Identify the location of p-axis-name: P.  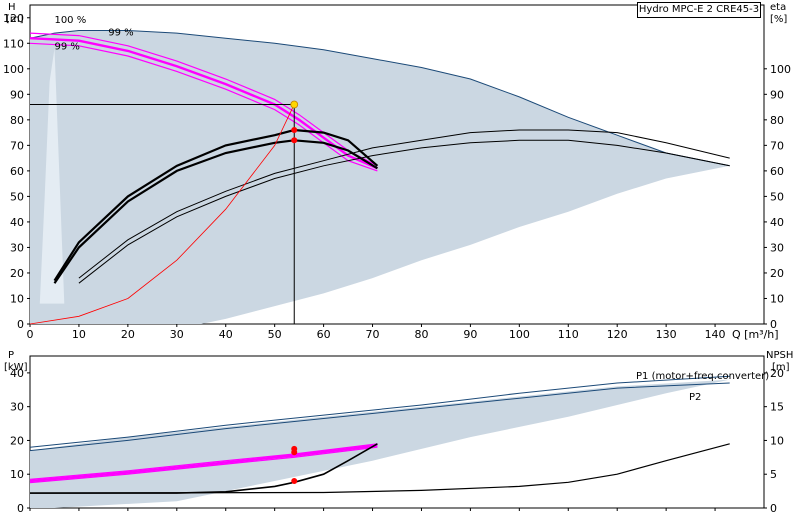
(11, 355).